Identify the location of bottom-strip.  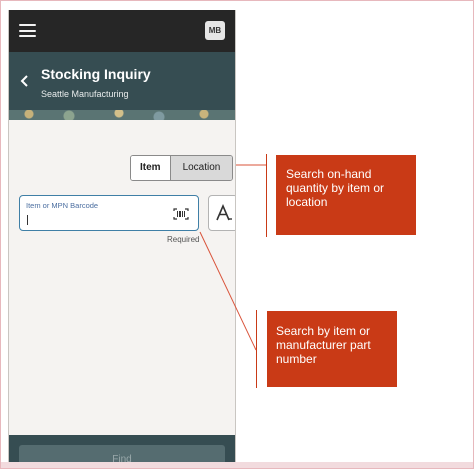
(237, 465).